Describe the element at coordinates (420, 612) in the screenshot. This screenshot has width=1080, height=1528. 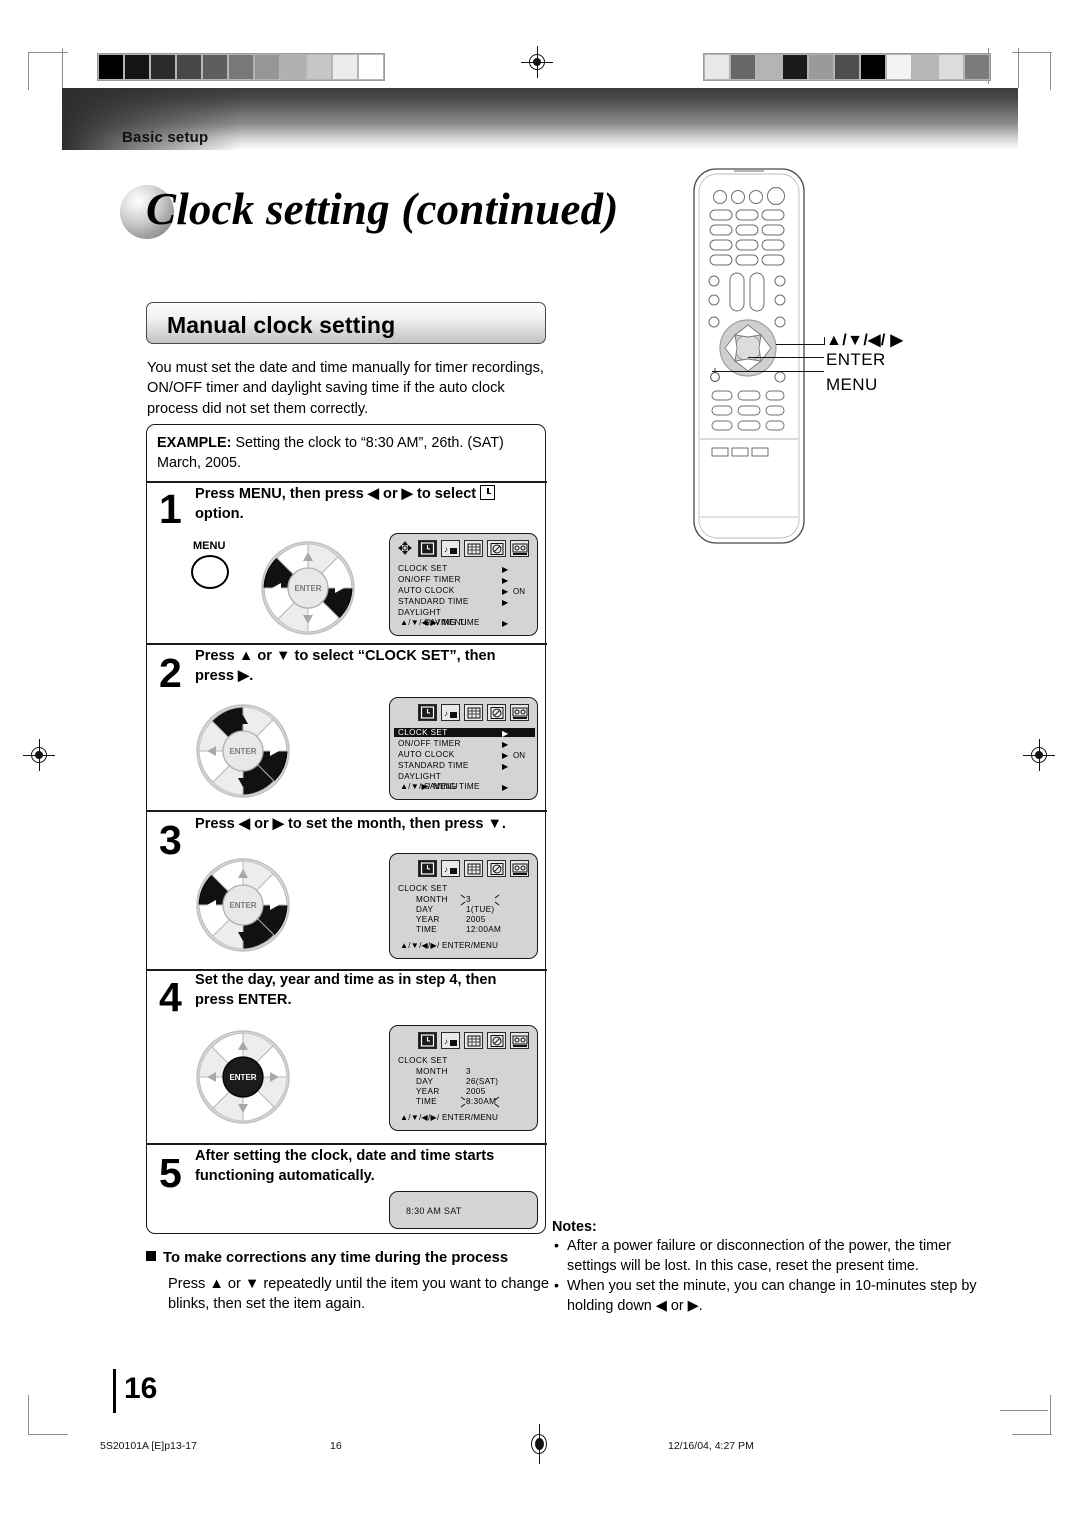
I see `osd-menu-row: DAYLIGHT` at that location.